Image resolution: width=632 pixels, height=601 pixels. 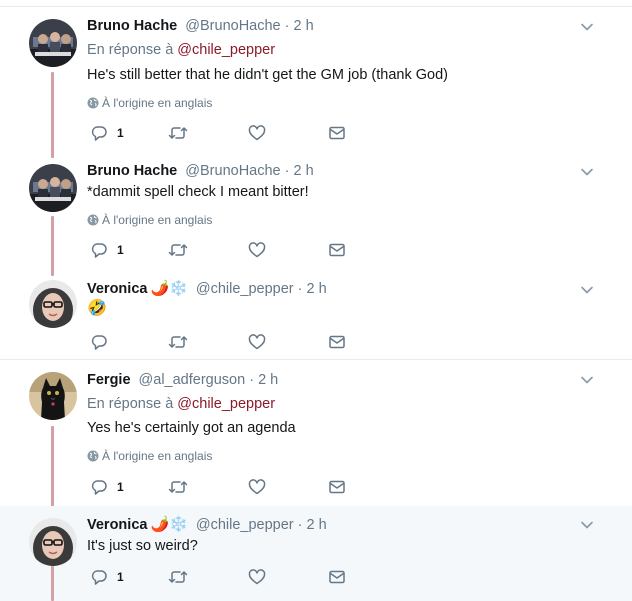 I want to click on tweet-text: *dammit spell check I meant bitter!, so click(x=198, y=192).